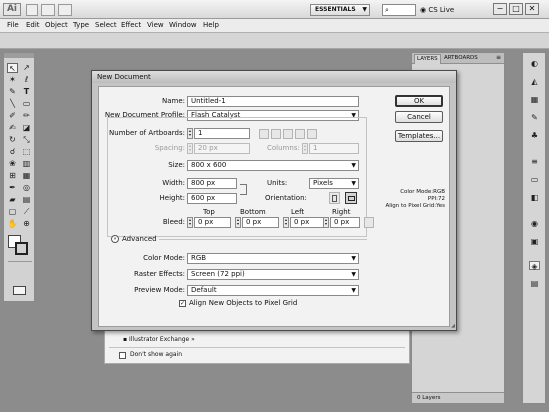  Describe the element at coordinates (288, 134) in the screenshot. I see `arrange-by-row-icon` at that location.